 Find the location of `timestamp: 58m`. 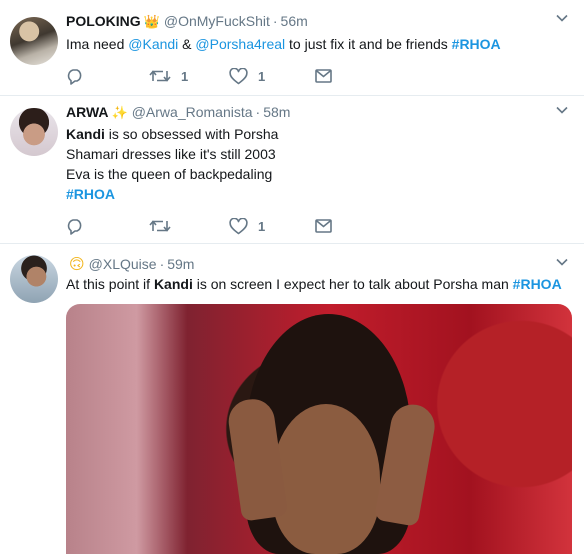

timestamp: 58m is located at coordinates (276, 112).